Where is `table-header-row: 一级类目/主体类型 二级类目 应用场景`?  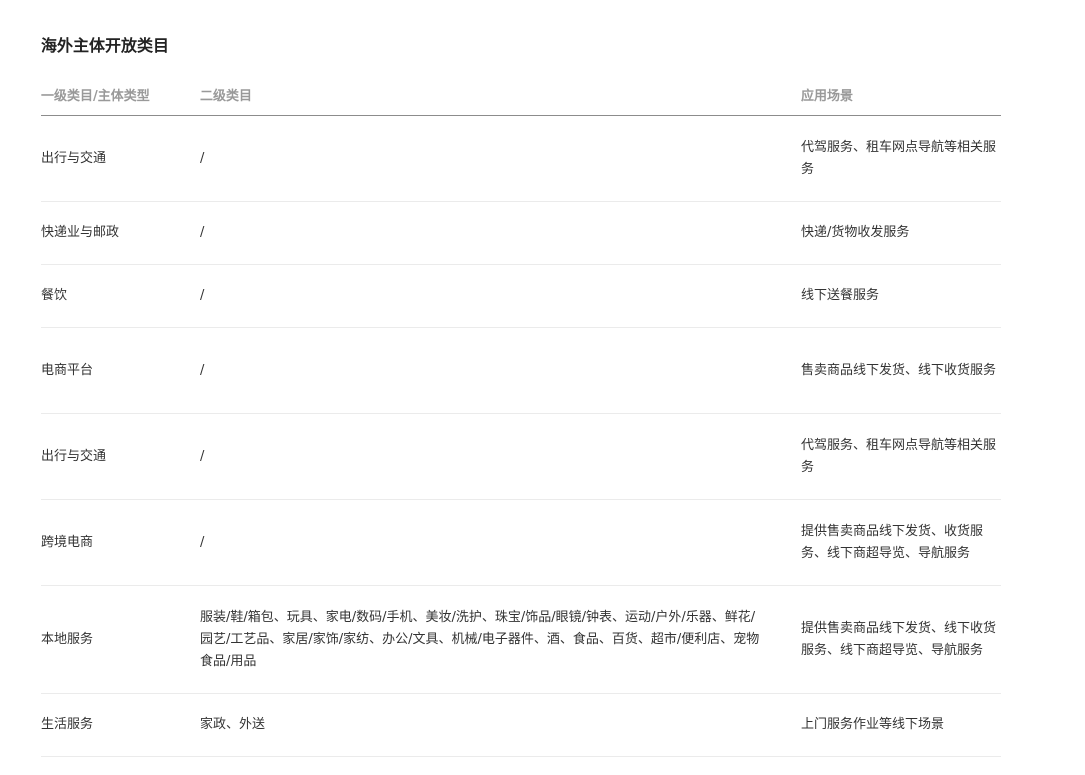 table-header-row: 一级类目/主体类型 二级类目 应用场景 is located at coordinates (521, 94).